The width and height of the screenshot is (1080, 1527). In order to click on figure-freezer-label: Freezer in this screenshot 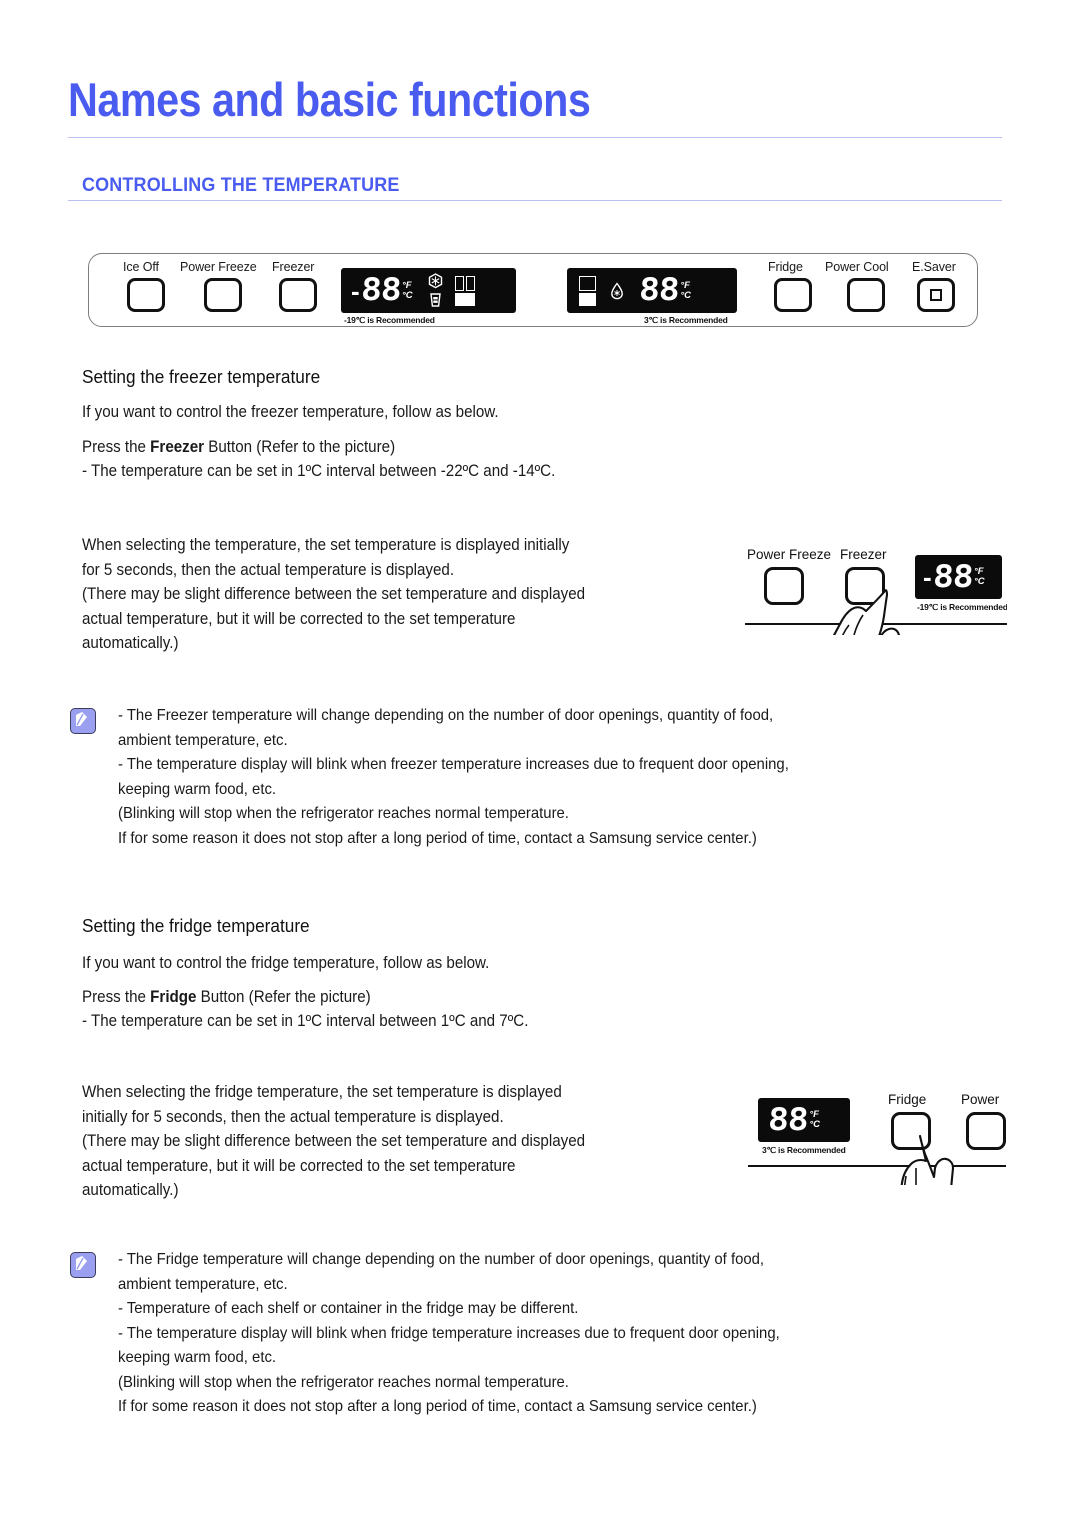, I will do `click(863, 554)`.